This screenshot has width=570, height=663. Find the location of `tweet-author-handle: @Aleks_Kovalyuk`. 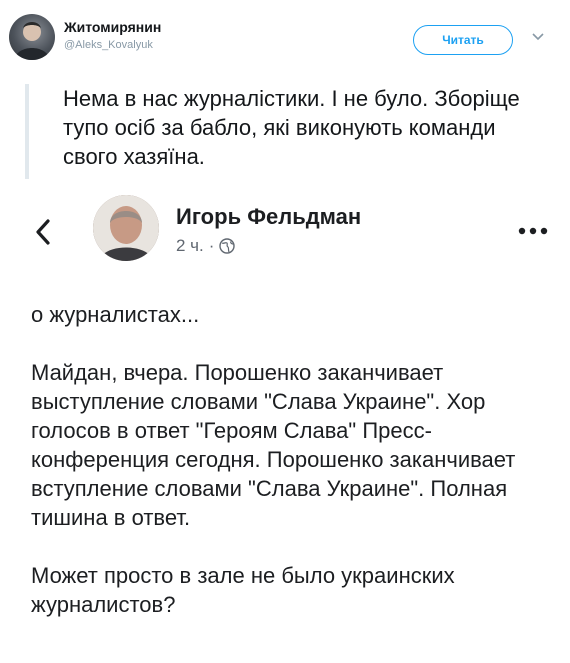

tweet-author-handle: @Aleks_Kovalyuk is located at coordinates (108, 45).